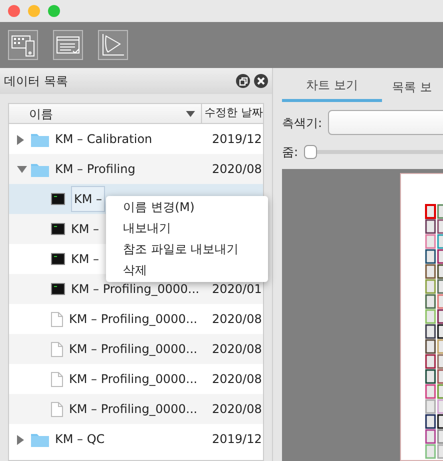 The height and width of the screenshot is (461, 443). Describe the element at coordinates (290, 152) in the screenshot. I see `zoom-label: 줌:` at that location.